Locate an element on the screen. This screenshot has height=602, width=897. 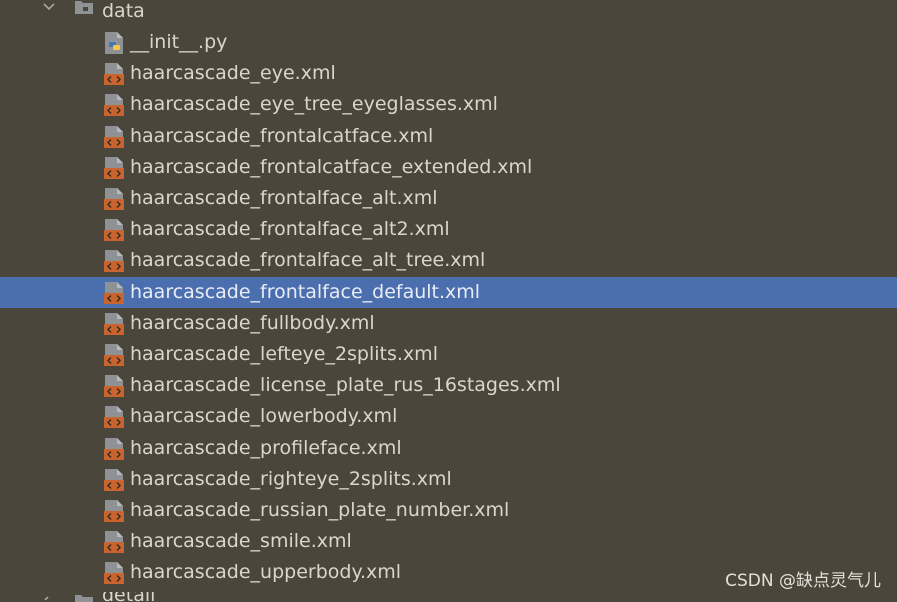
tree-file-row: haarcascade_frontalcatface.xml is located at coordinates (448, 136).